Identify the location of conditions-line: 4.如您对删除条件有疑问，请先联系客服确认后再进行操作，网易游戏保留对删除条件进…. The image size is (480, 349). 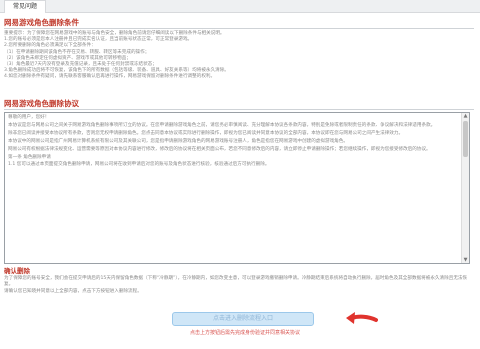
(110, 77).